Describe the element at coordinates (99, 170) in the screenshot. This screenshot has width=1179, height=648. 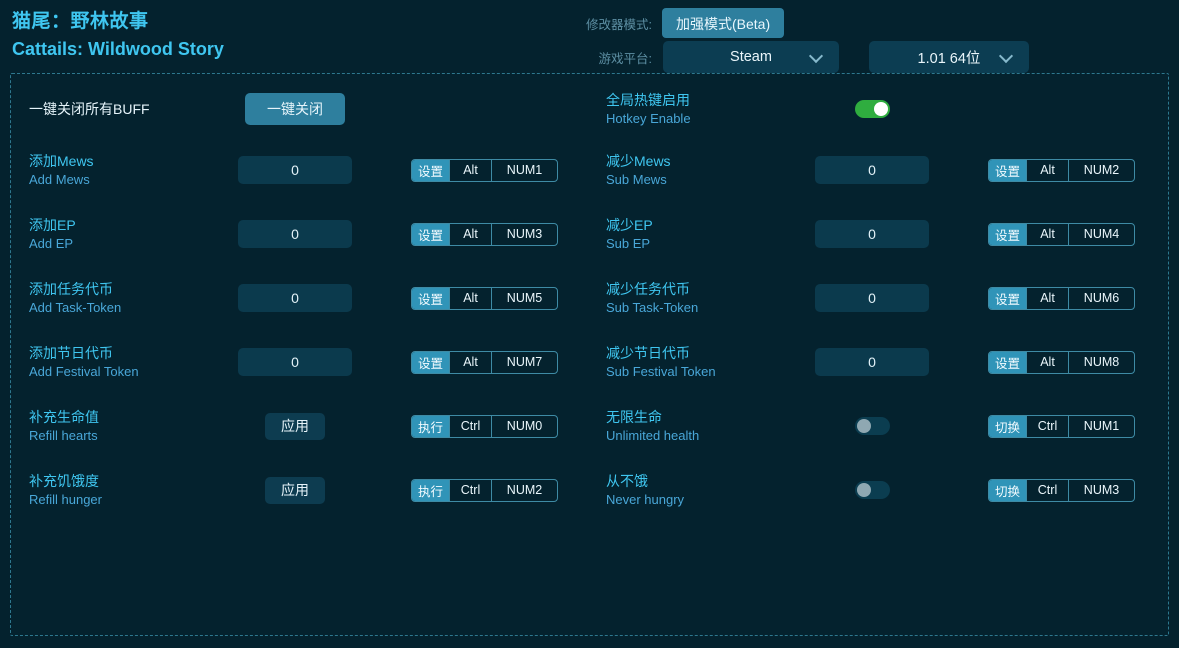
I see `cheat-label-group: 添加Mews Add Mews` at that location.